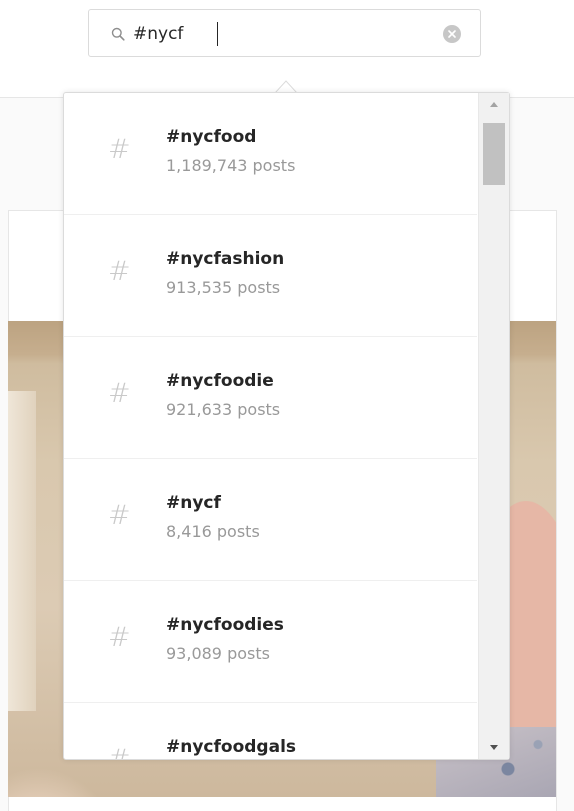  What do you see at coordinates (270, 731) in the screenshot?
I see `suggestion-item: # #nycfoodgals` at bounding box center [270, 731].